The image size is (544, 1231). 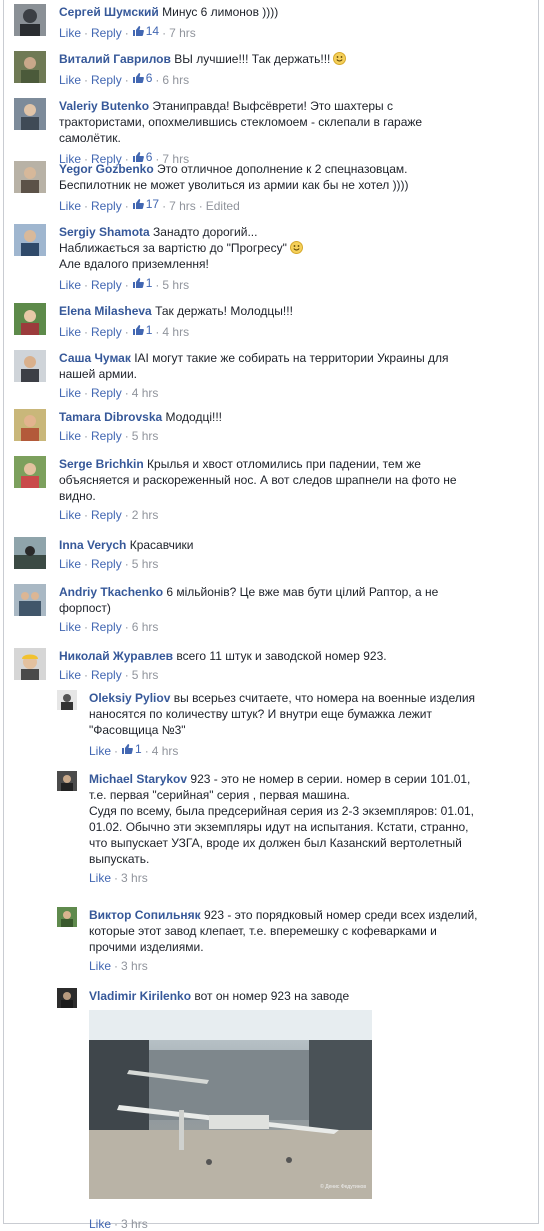 I want to click on comment-author: Tamara Dibrovska, so click(x=110, y=417).